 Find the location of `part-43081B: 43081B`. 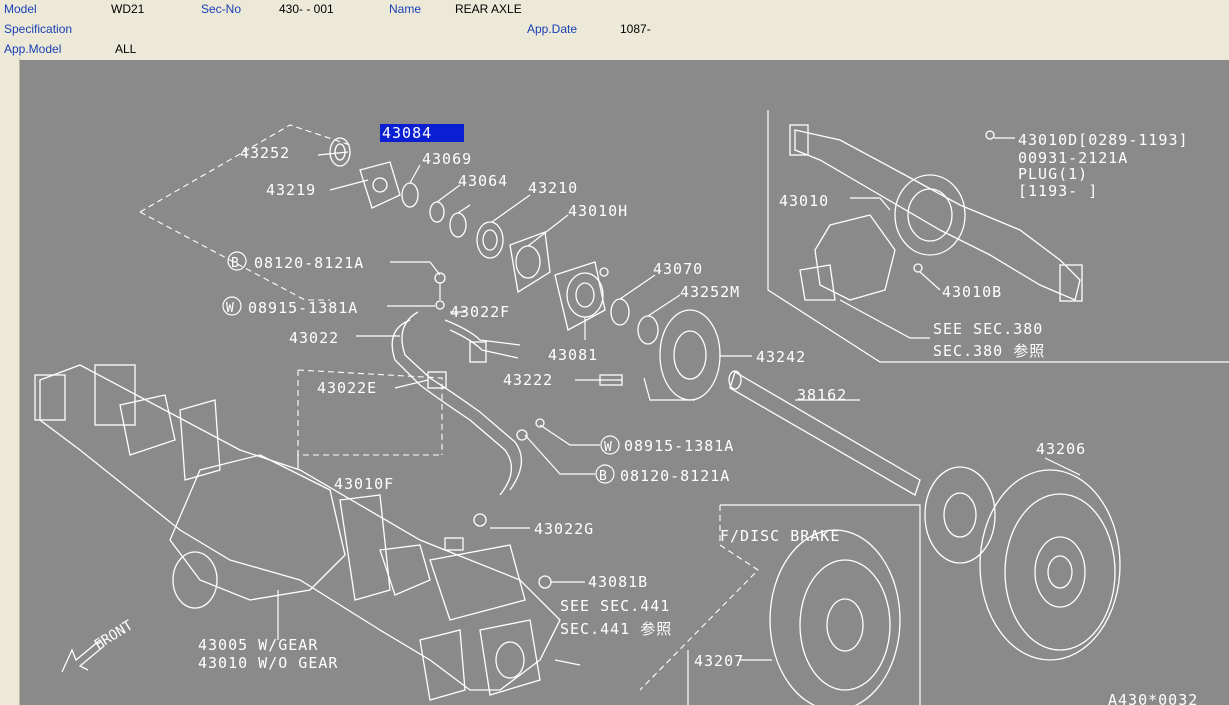

part-43081B: 43081B is located at coordinates (618, 582).